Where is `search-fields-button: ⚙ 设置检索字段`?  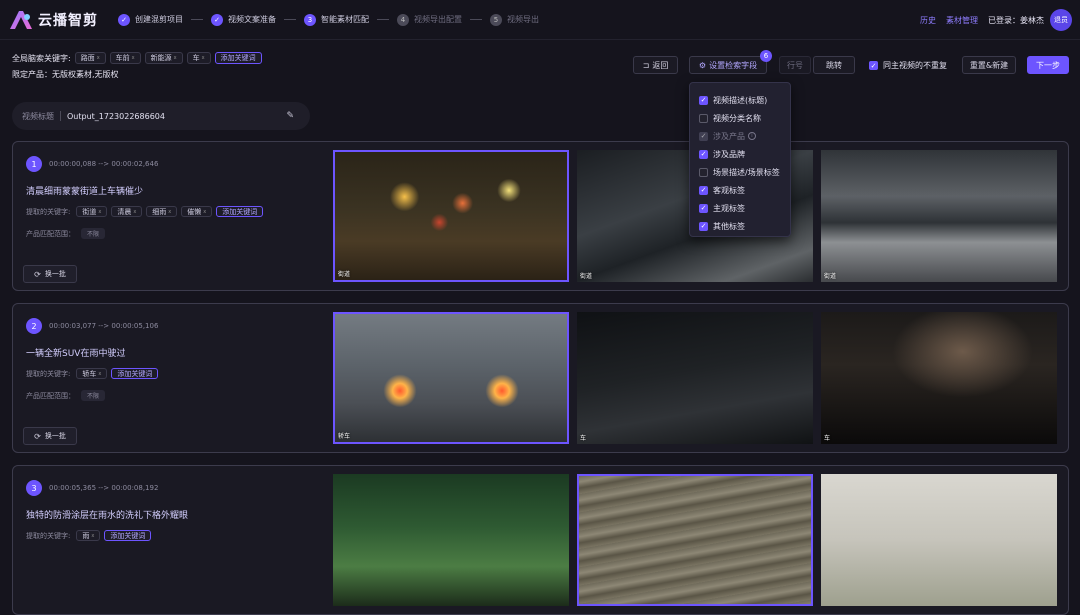 search-fields-button: ⚙ 设置检索字段 is located at coordinates (728, 65).